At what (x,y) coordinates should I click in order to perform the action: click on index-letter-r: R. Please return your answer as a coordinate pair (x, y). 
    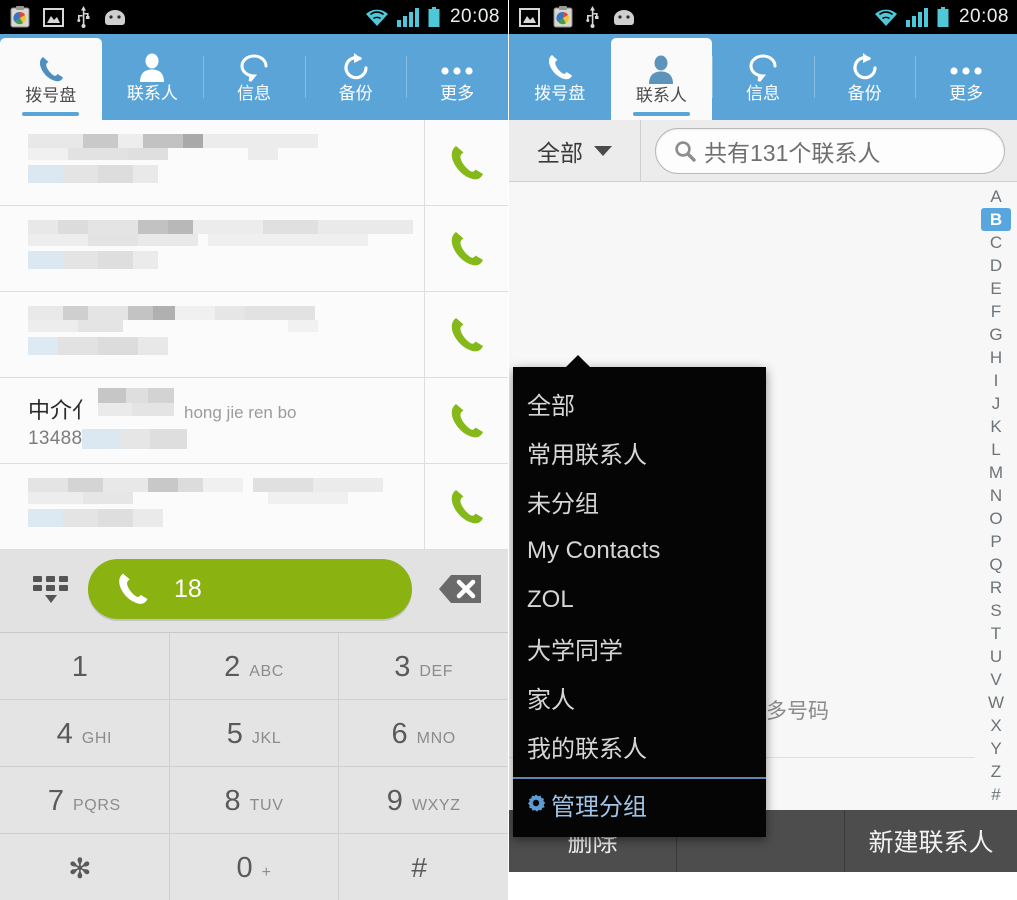
    Looking at the image, I should click on (996, 587).